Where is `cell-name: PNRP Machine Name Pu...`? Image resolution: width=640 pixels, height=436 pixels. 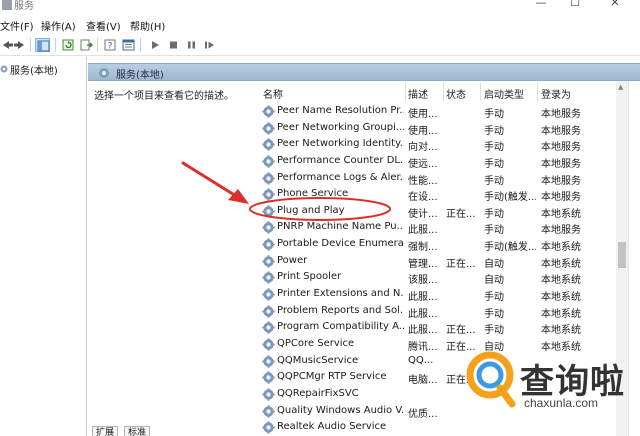 cell-name: PNRP Machine Name Pu... is located at coordinates (340, 227).